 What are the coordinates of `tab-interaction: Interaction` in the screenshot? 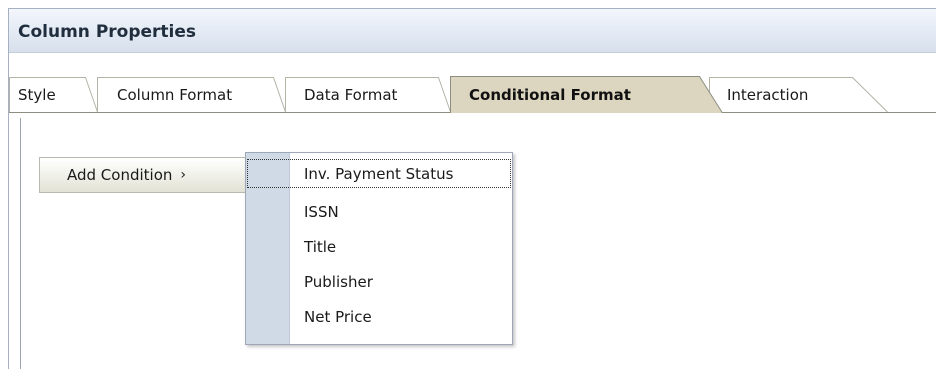 It's located at (787, 95).